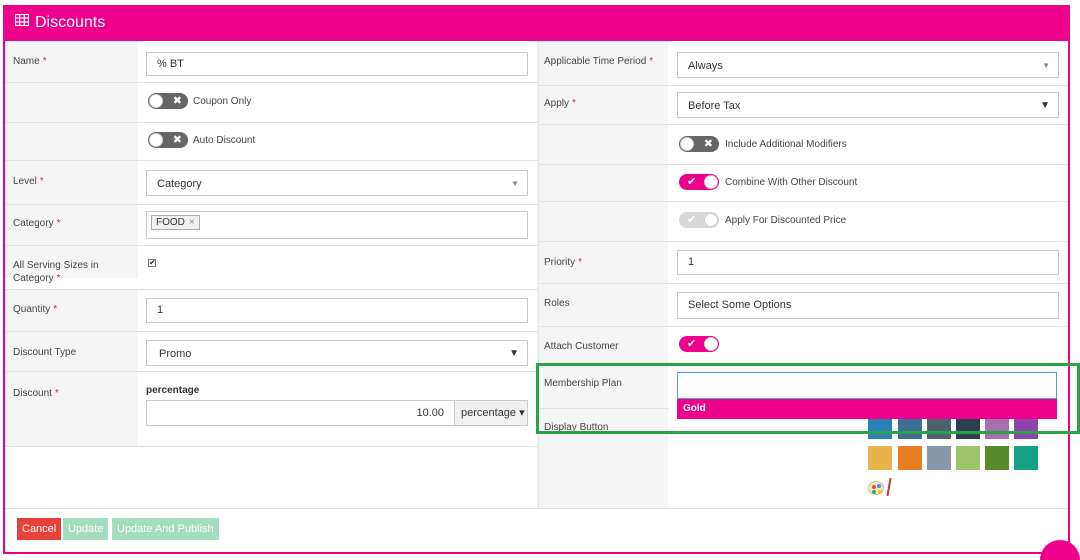 The height and width of the screenshot is (560, 1080). Describe the element at coordinates (337, 183) in the screenshot. I see `level-select: Category ▼` at that location.